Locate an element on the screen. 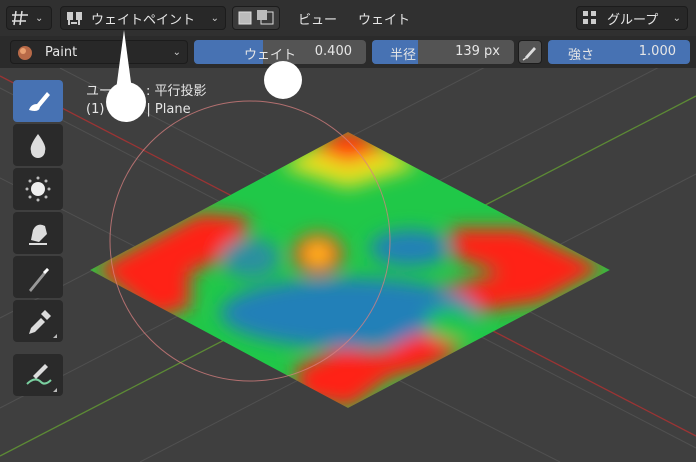  radius-value: 139 px is located at coordinates (477, 51).